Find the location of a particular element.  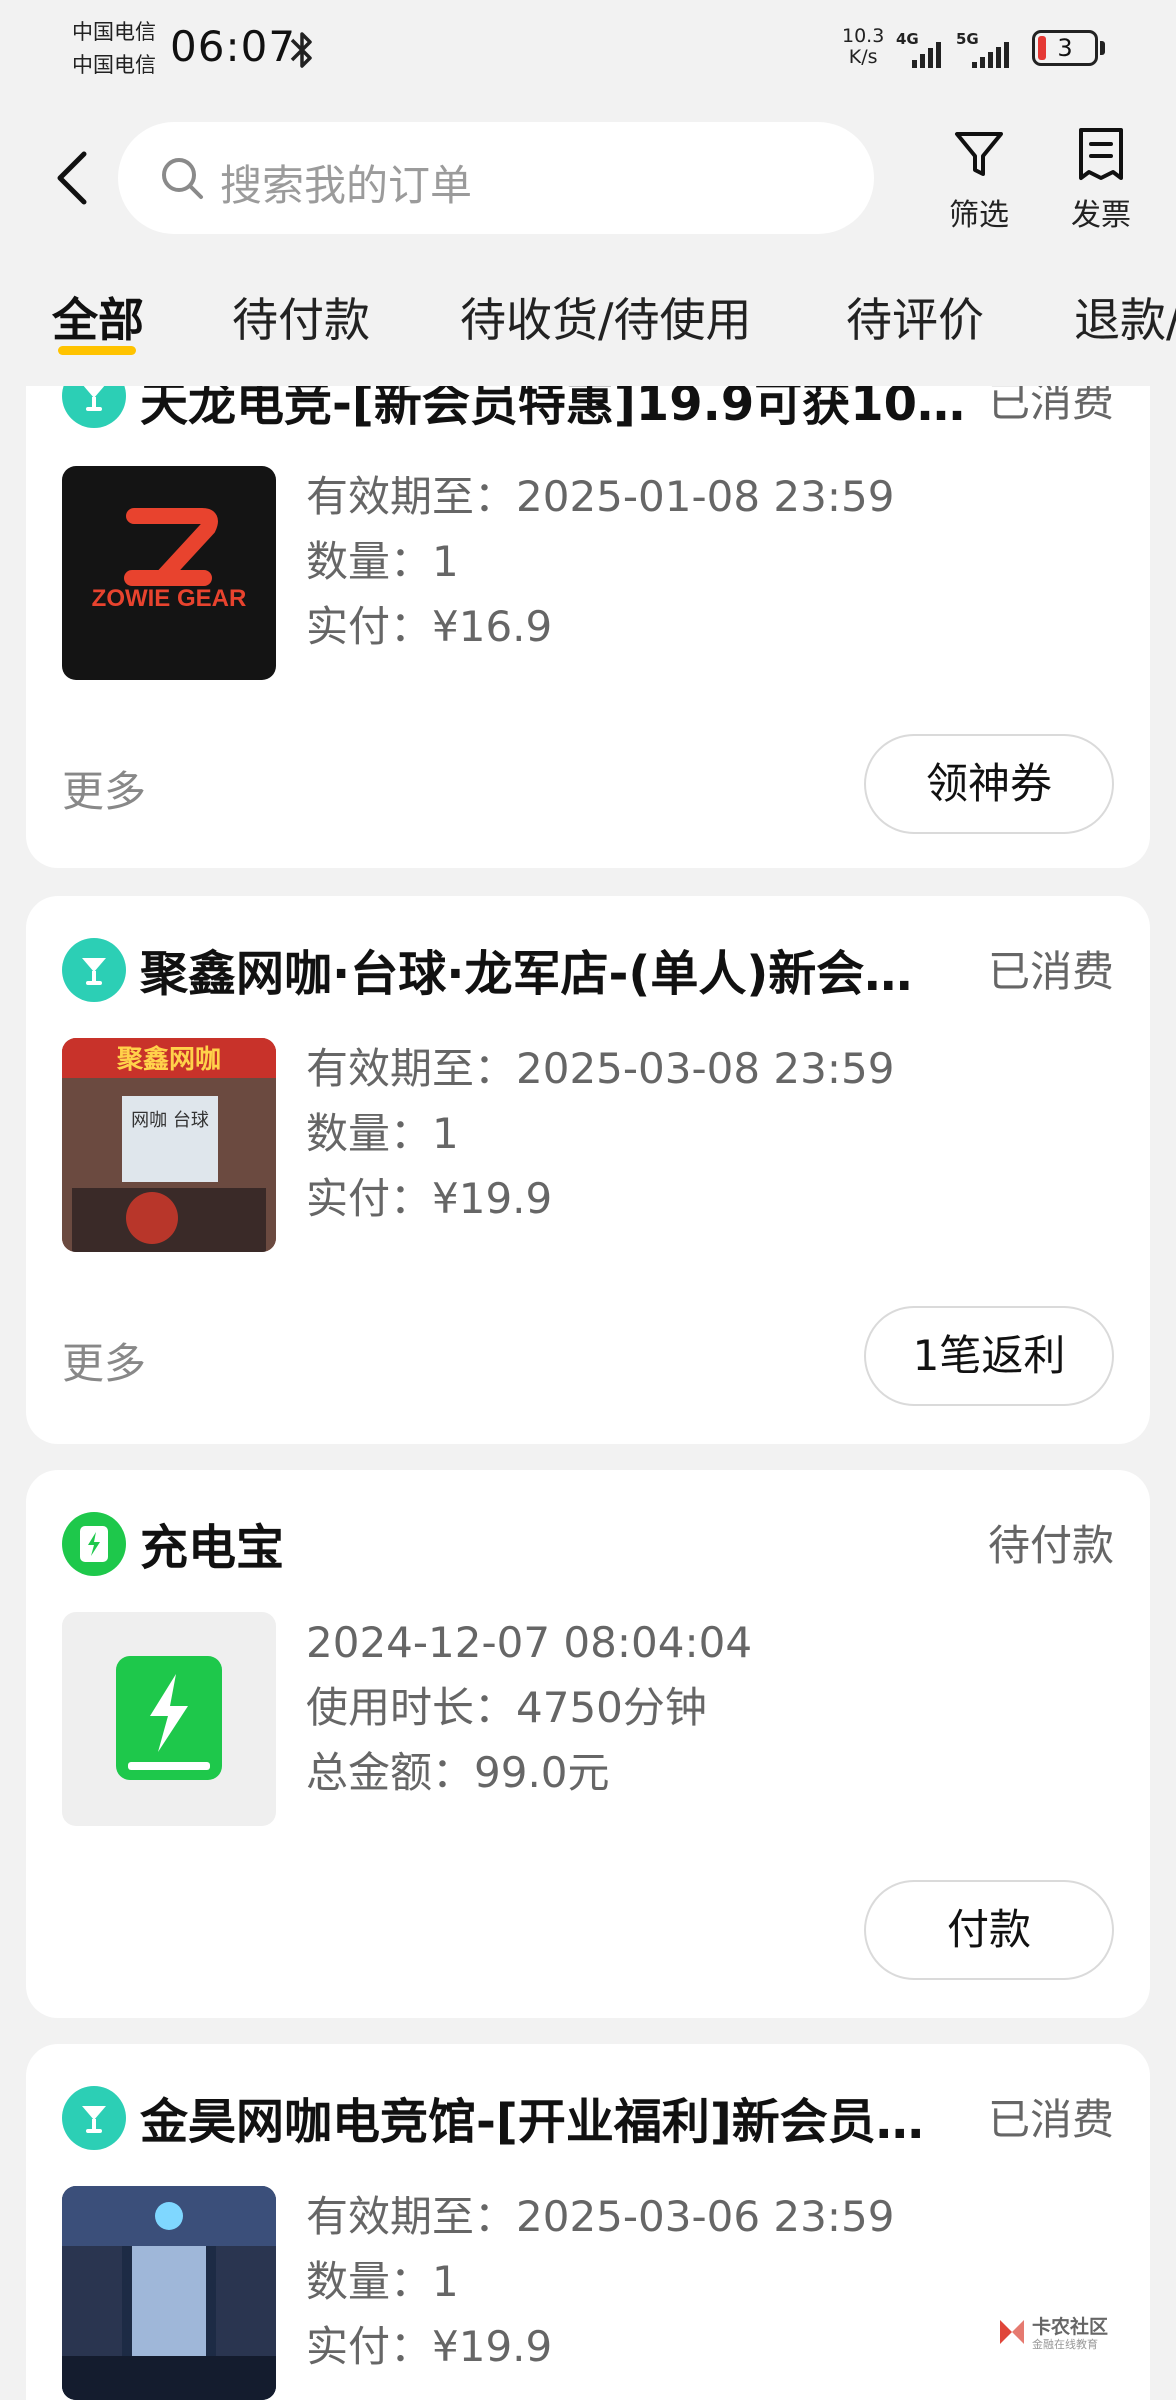

valid-until: 有效期至：2025-03-08 23:59 is located at coordinates (600, 1068).